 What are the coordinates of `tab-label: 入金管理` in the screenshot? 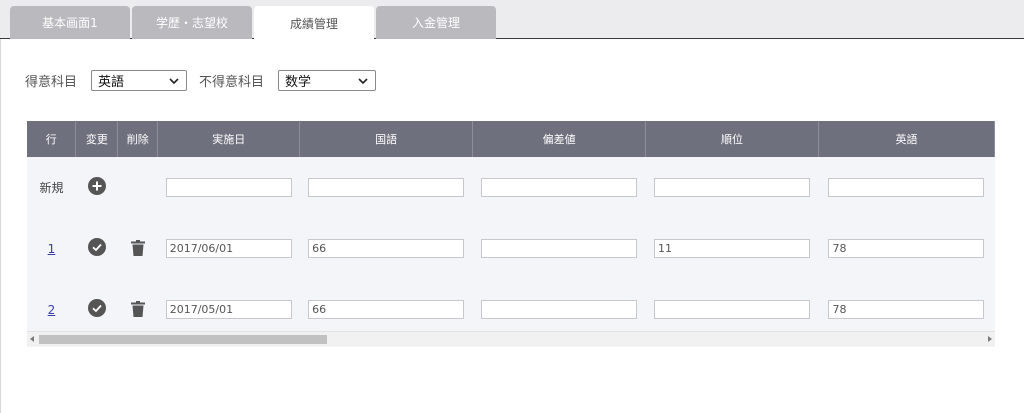 It's located at (435, 23).